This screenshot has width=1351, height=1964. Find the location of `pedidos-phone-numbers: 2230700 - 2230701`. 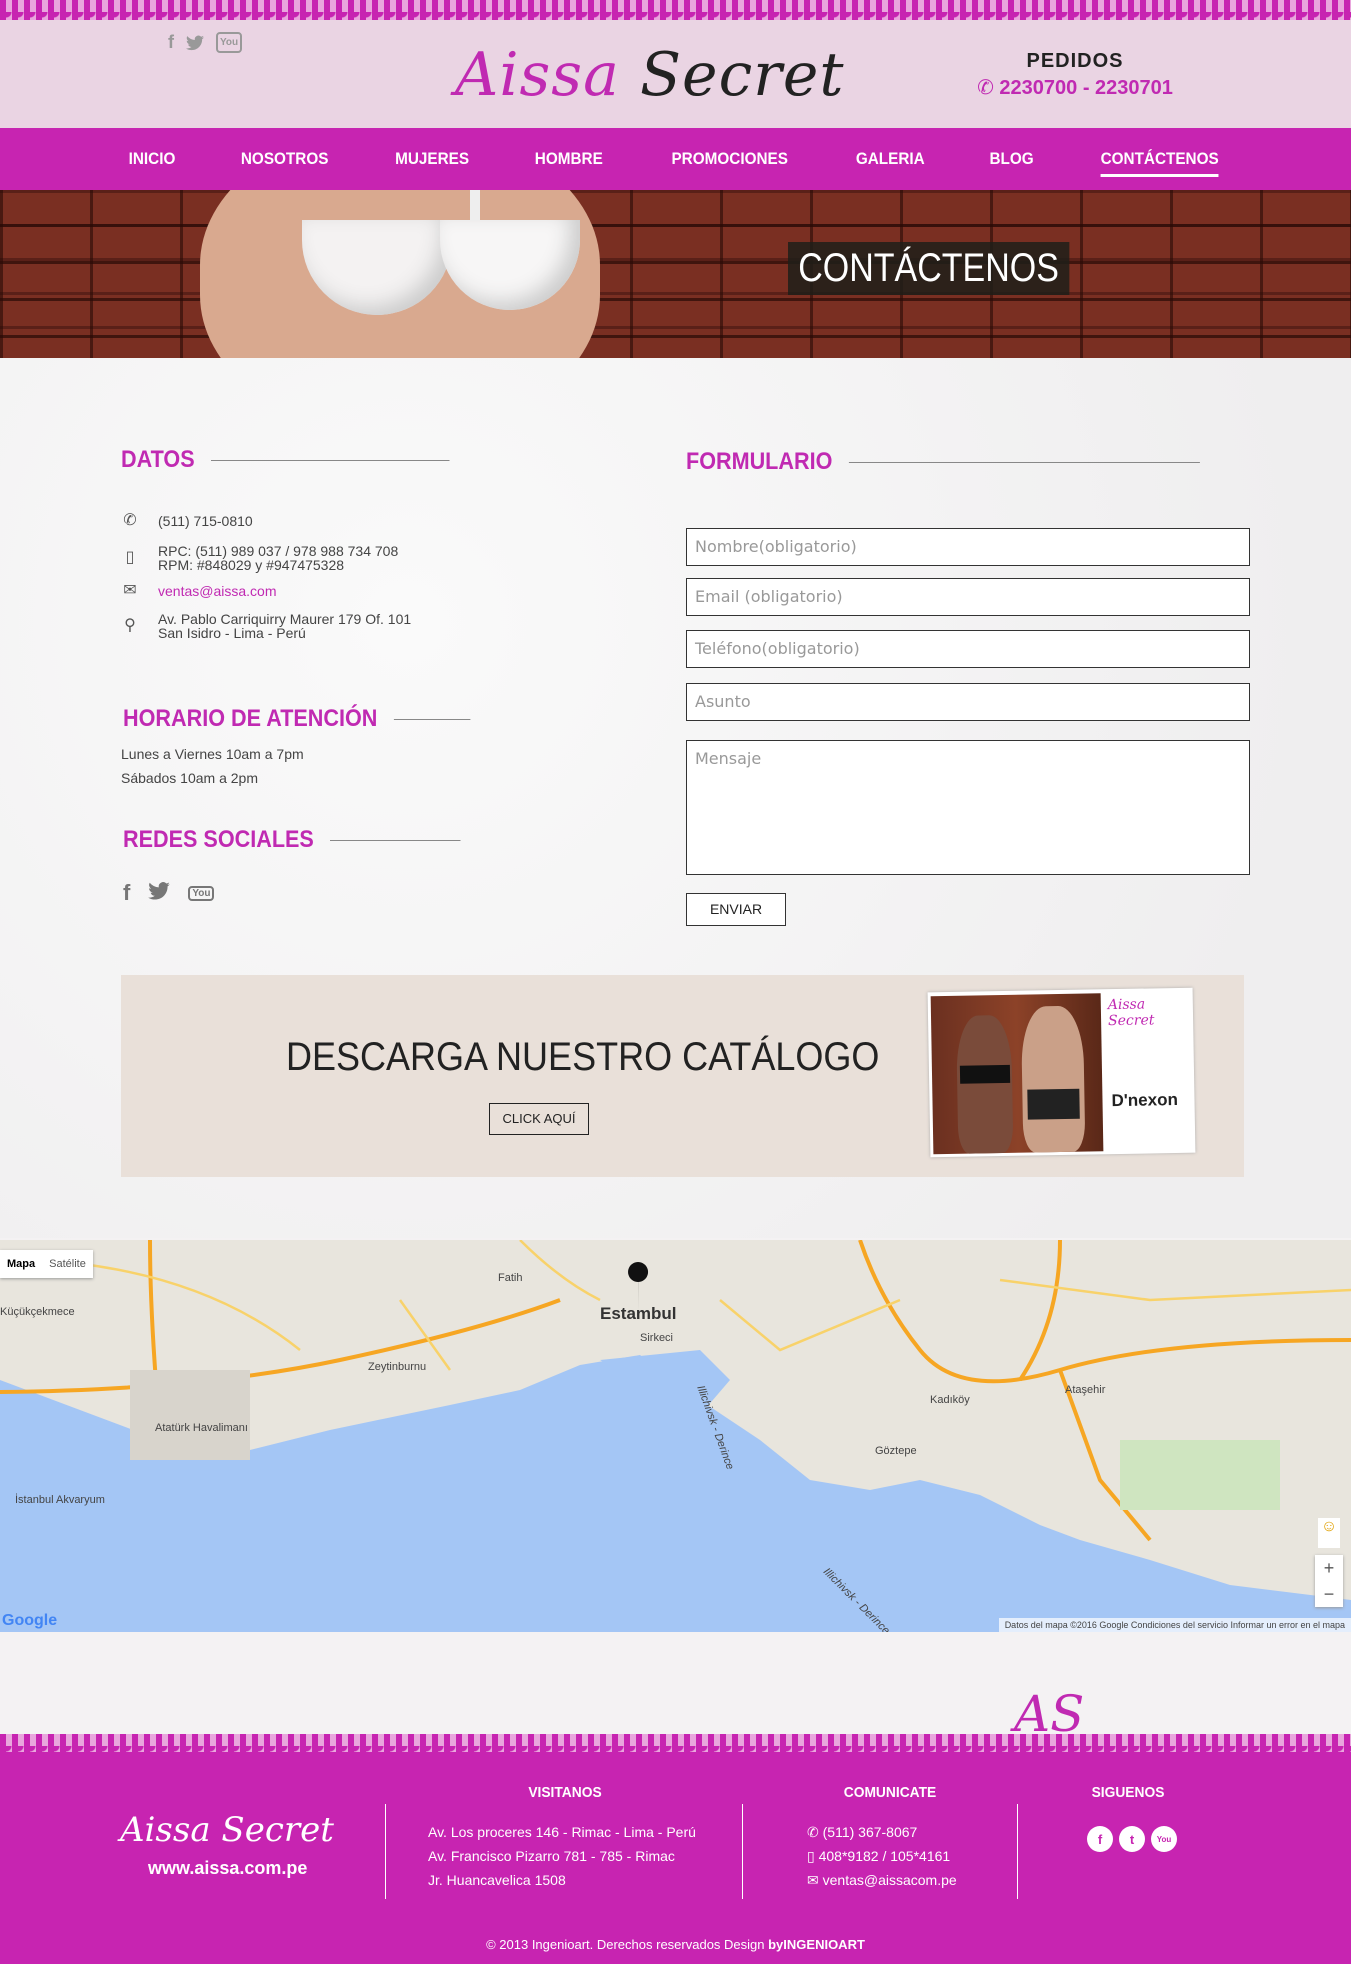

pedidos-phone-numbers: 2230700 - 2230701 is located at coordinates (1086, 88).